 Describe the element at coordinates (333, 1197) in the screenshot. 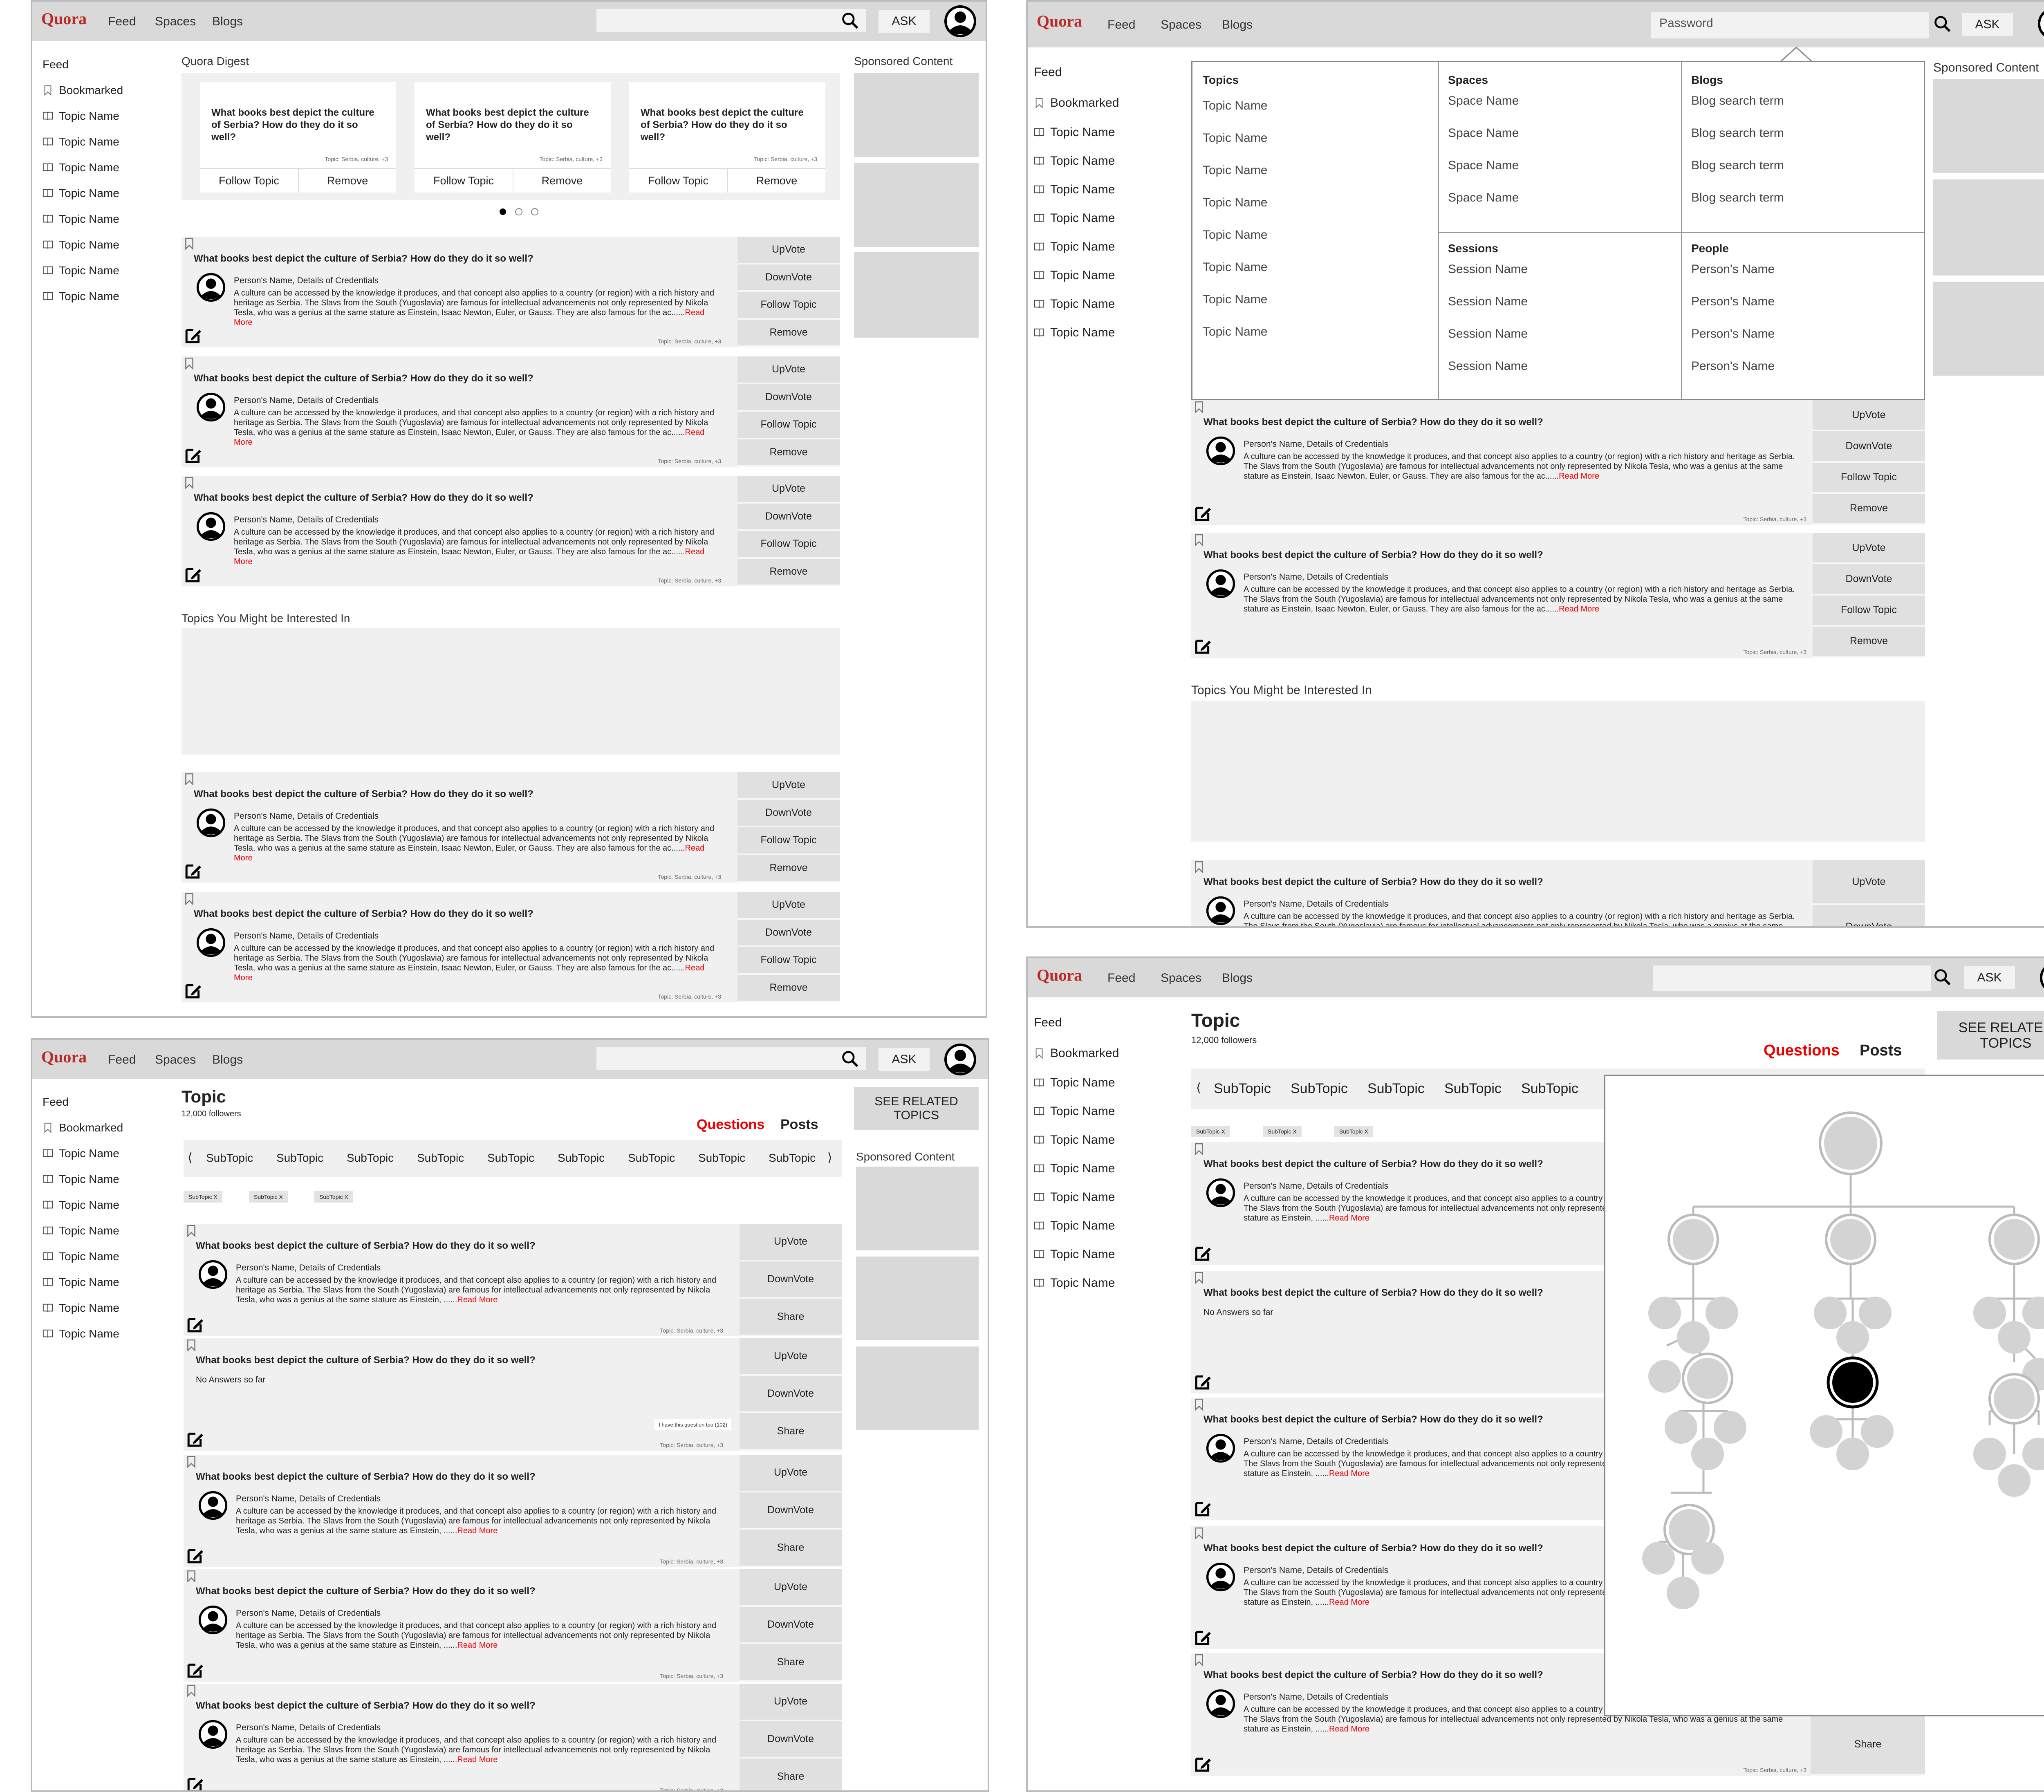

I see `subtopic-chip: SubTopic X` at that location.